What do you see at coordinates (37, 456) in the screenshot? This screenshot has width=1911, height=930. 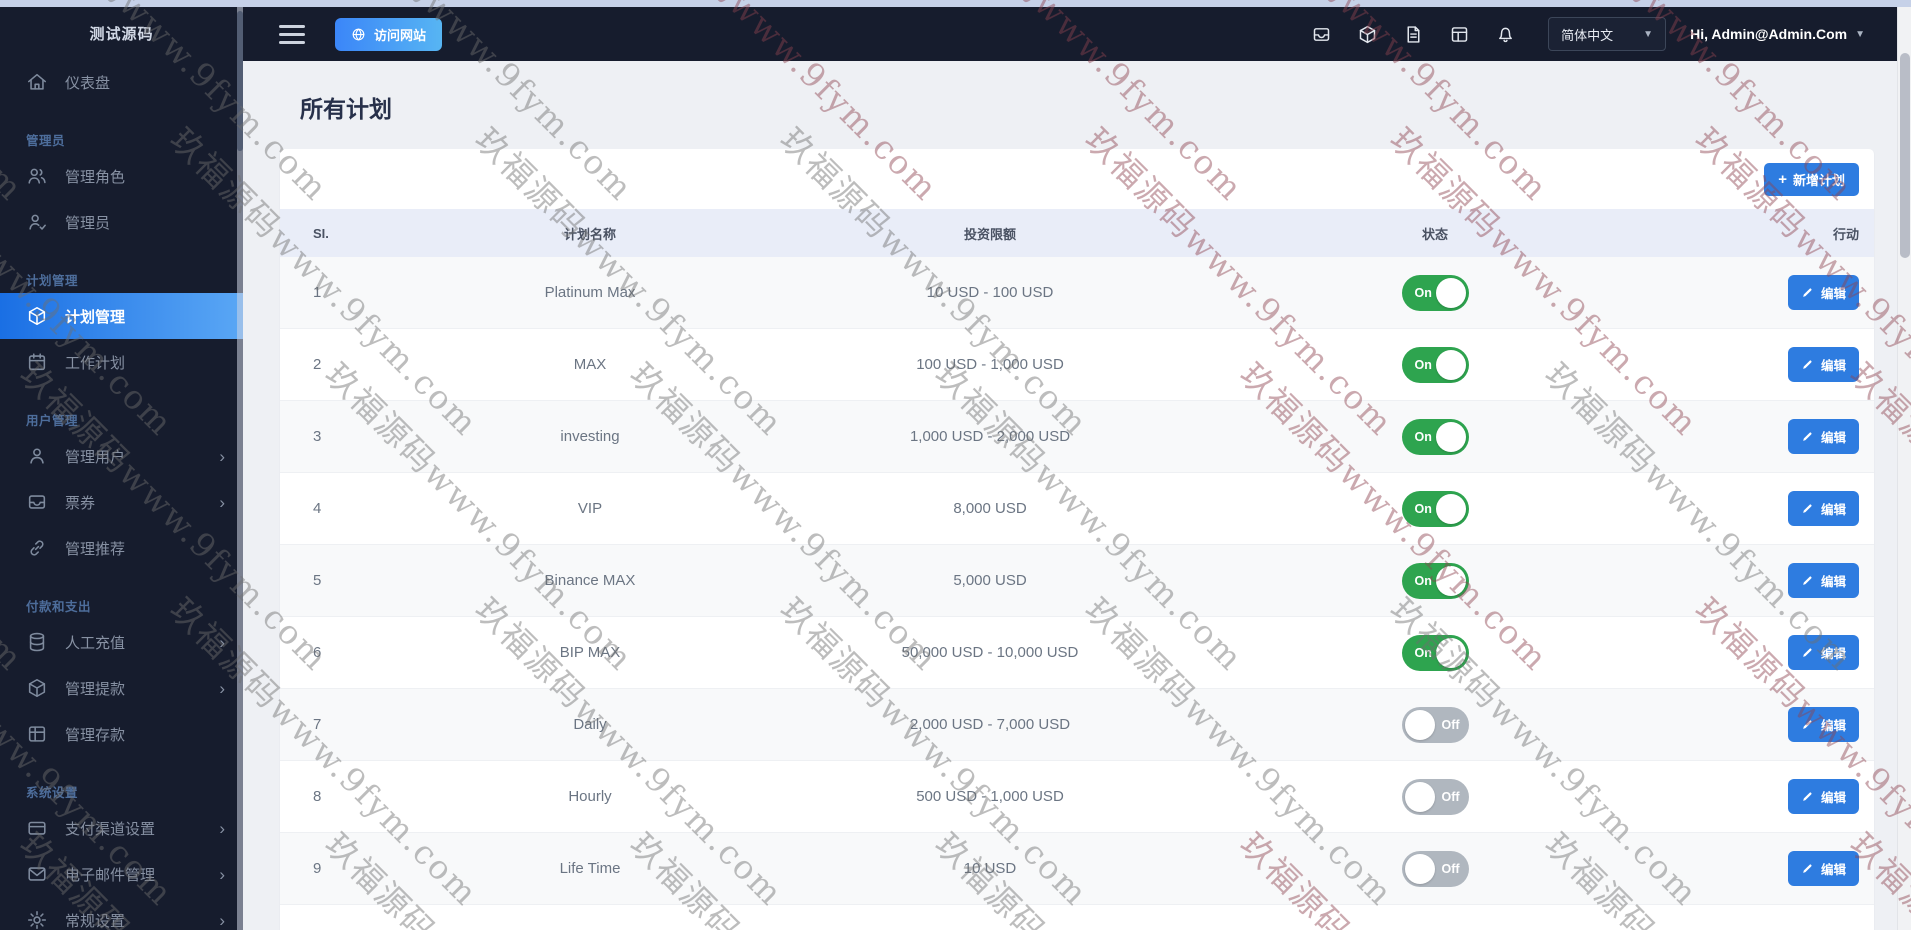 I see `user-icon` at bounding box center [37, 456].